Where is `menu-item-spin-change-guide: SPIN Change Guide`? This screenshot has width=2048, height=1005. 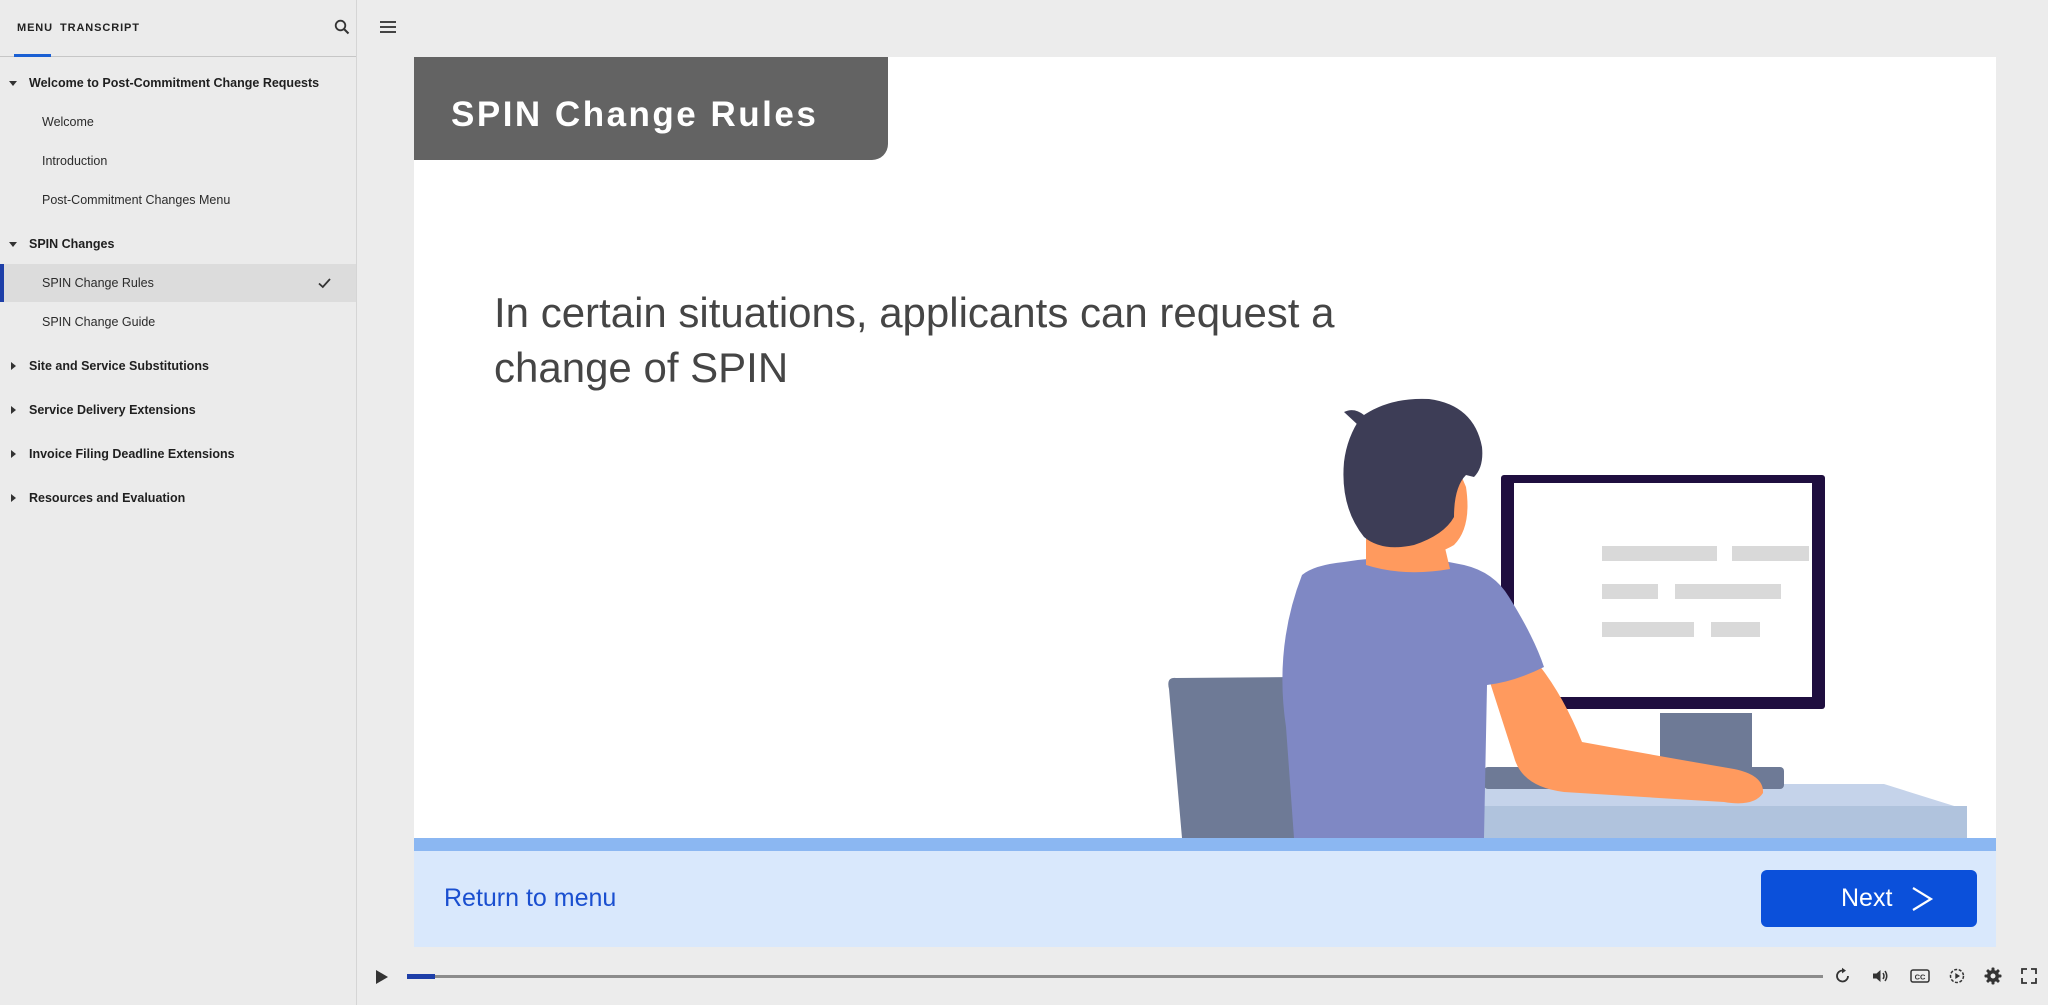
menu-item-spin-change-guide: SPIN Change Guide is located at coordinates (178, 322).